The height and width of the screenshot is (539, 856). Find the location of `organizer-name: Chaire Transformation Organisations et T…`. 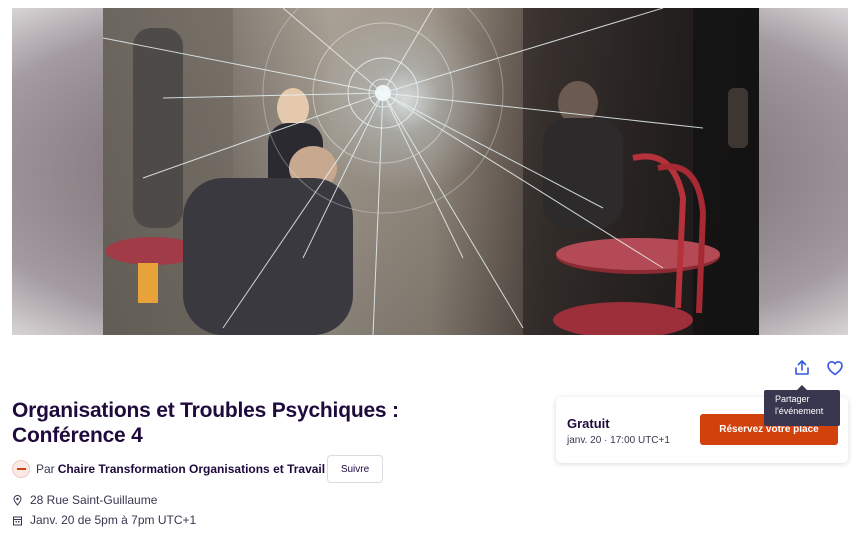

organizer-name: Chaire Transformation Organisations et T… is located at coordinates (191, 469).